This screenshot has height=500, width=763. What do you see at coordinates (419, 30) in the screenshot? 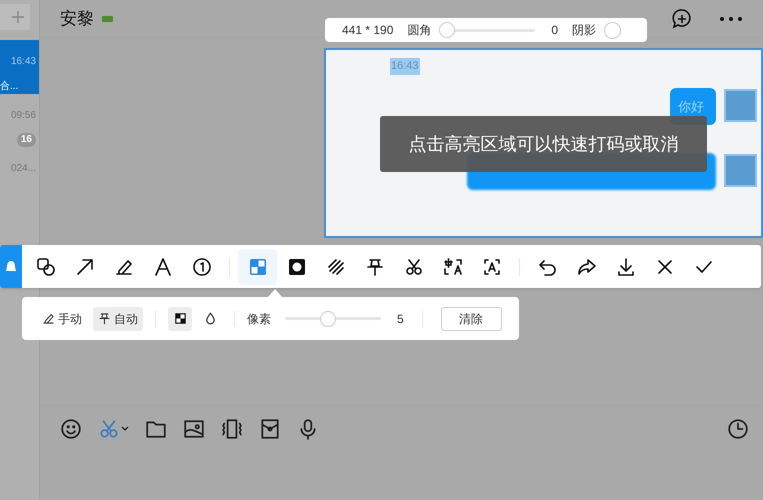
I see `radius-label: 圆角` at bounding box center [419, 30].